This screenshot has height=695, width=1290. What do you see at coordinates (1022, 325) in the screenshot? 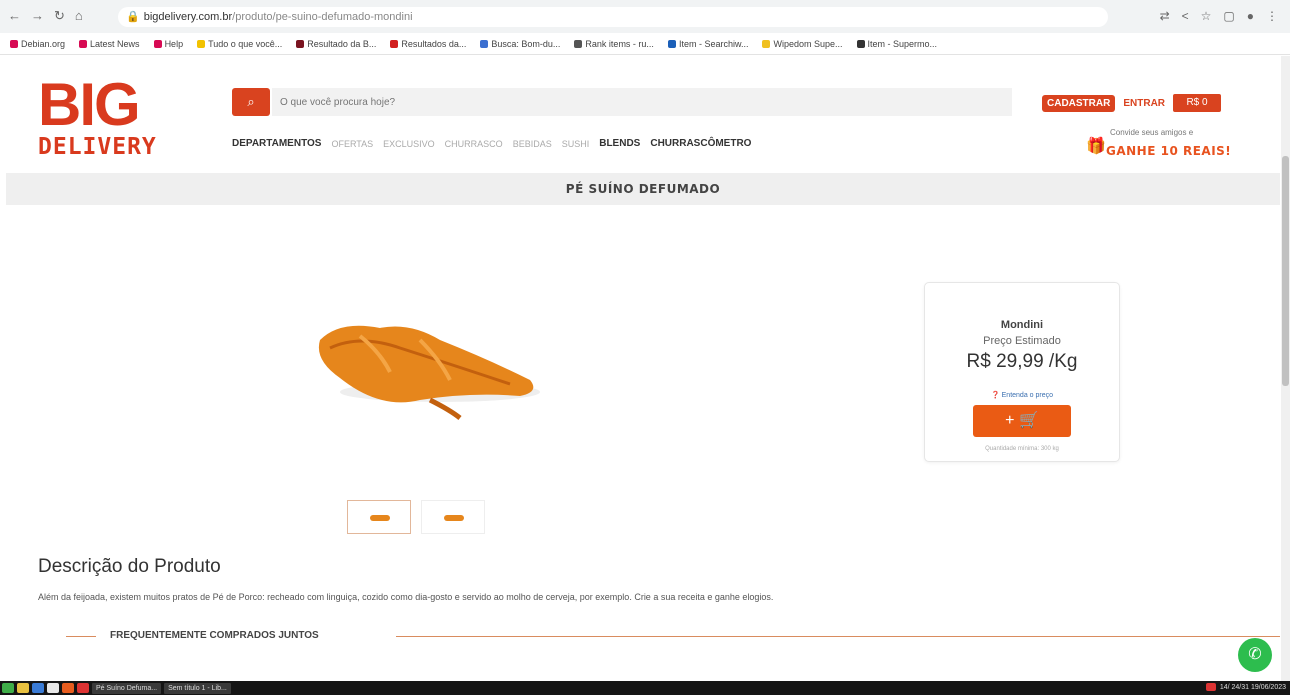
I see `product-brand: Mondini` at bounding box center [1022, 325].